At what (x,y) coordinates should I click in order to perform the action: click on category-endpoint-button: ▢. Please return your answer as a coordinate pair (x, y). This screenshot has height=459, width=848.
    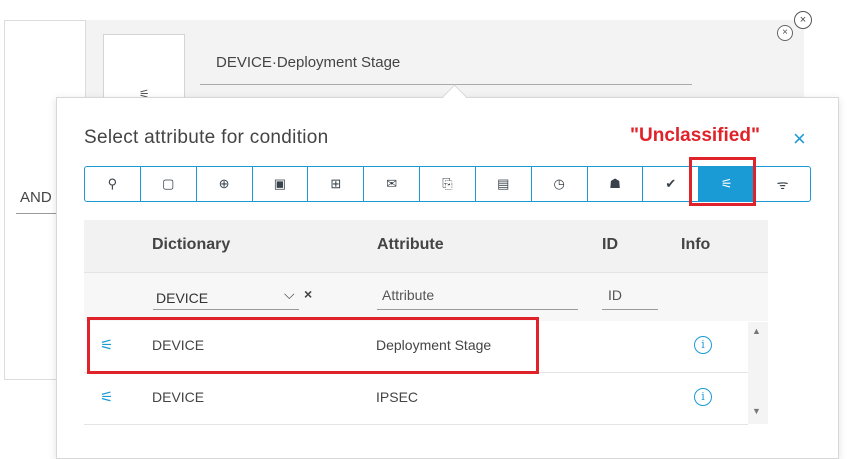
    Looking at the image, I should click on (169, 184).